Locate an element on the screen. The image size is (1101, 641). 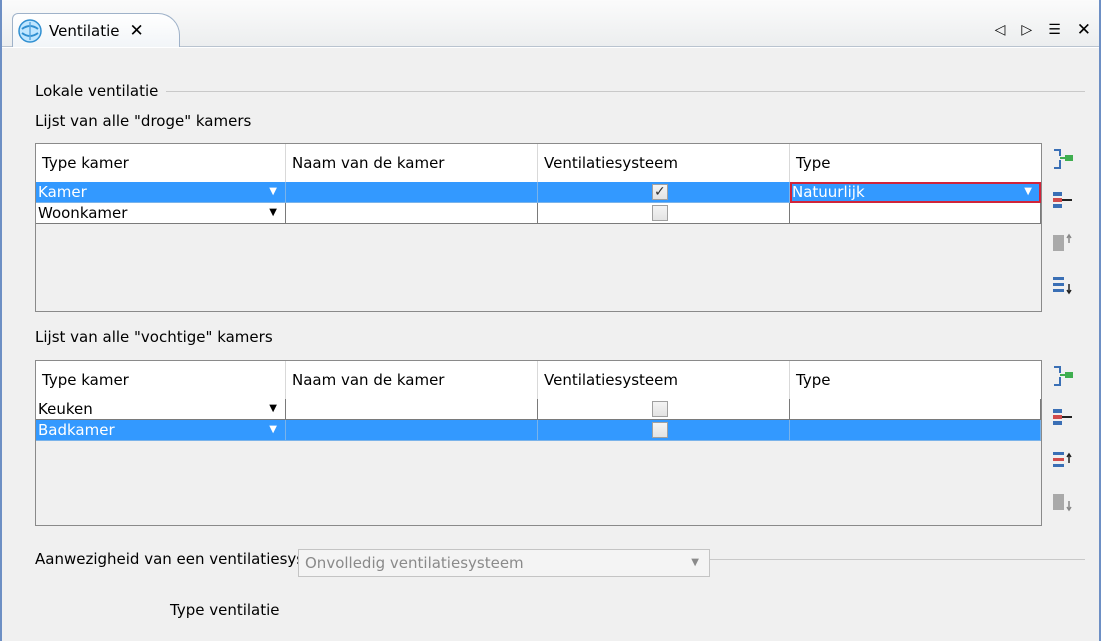
view-controls: ◁ ▷ ☰ ✕ is located at coordinates (1043, 30).